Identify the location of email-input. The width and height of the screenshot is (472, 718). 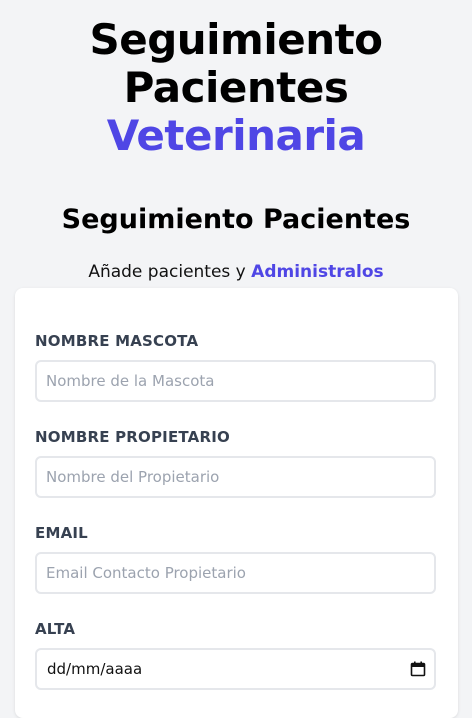
(235, 573).